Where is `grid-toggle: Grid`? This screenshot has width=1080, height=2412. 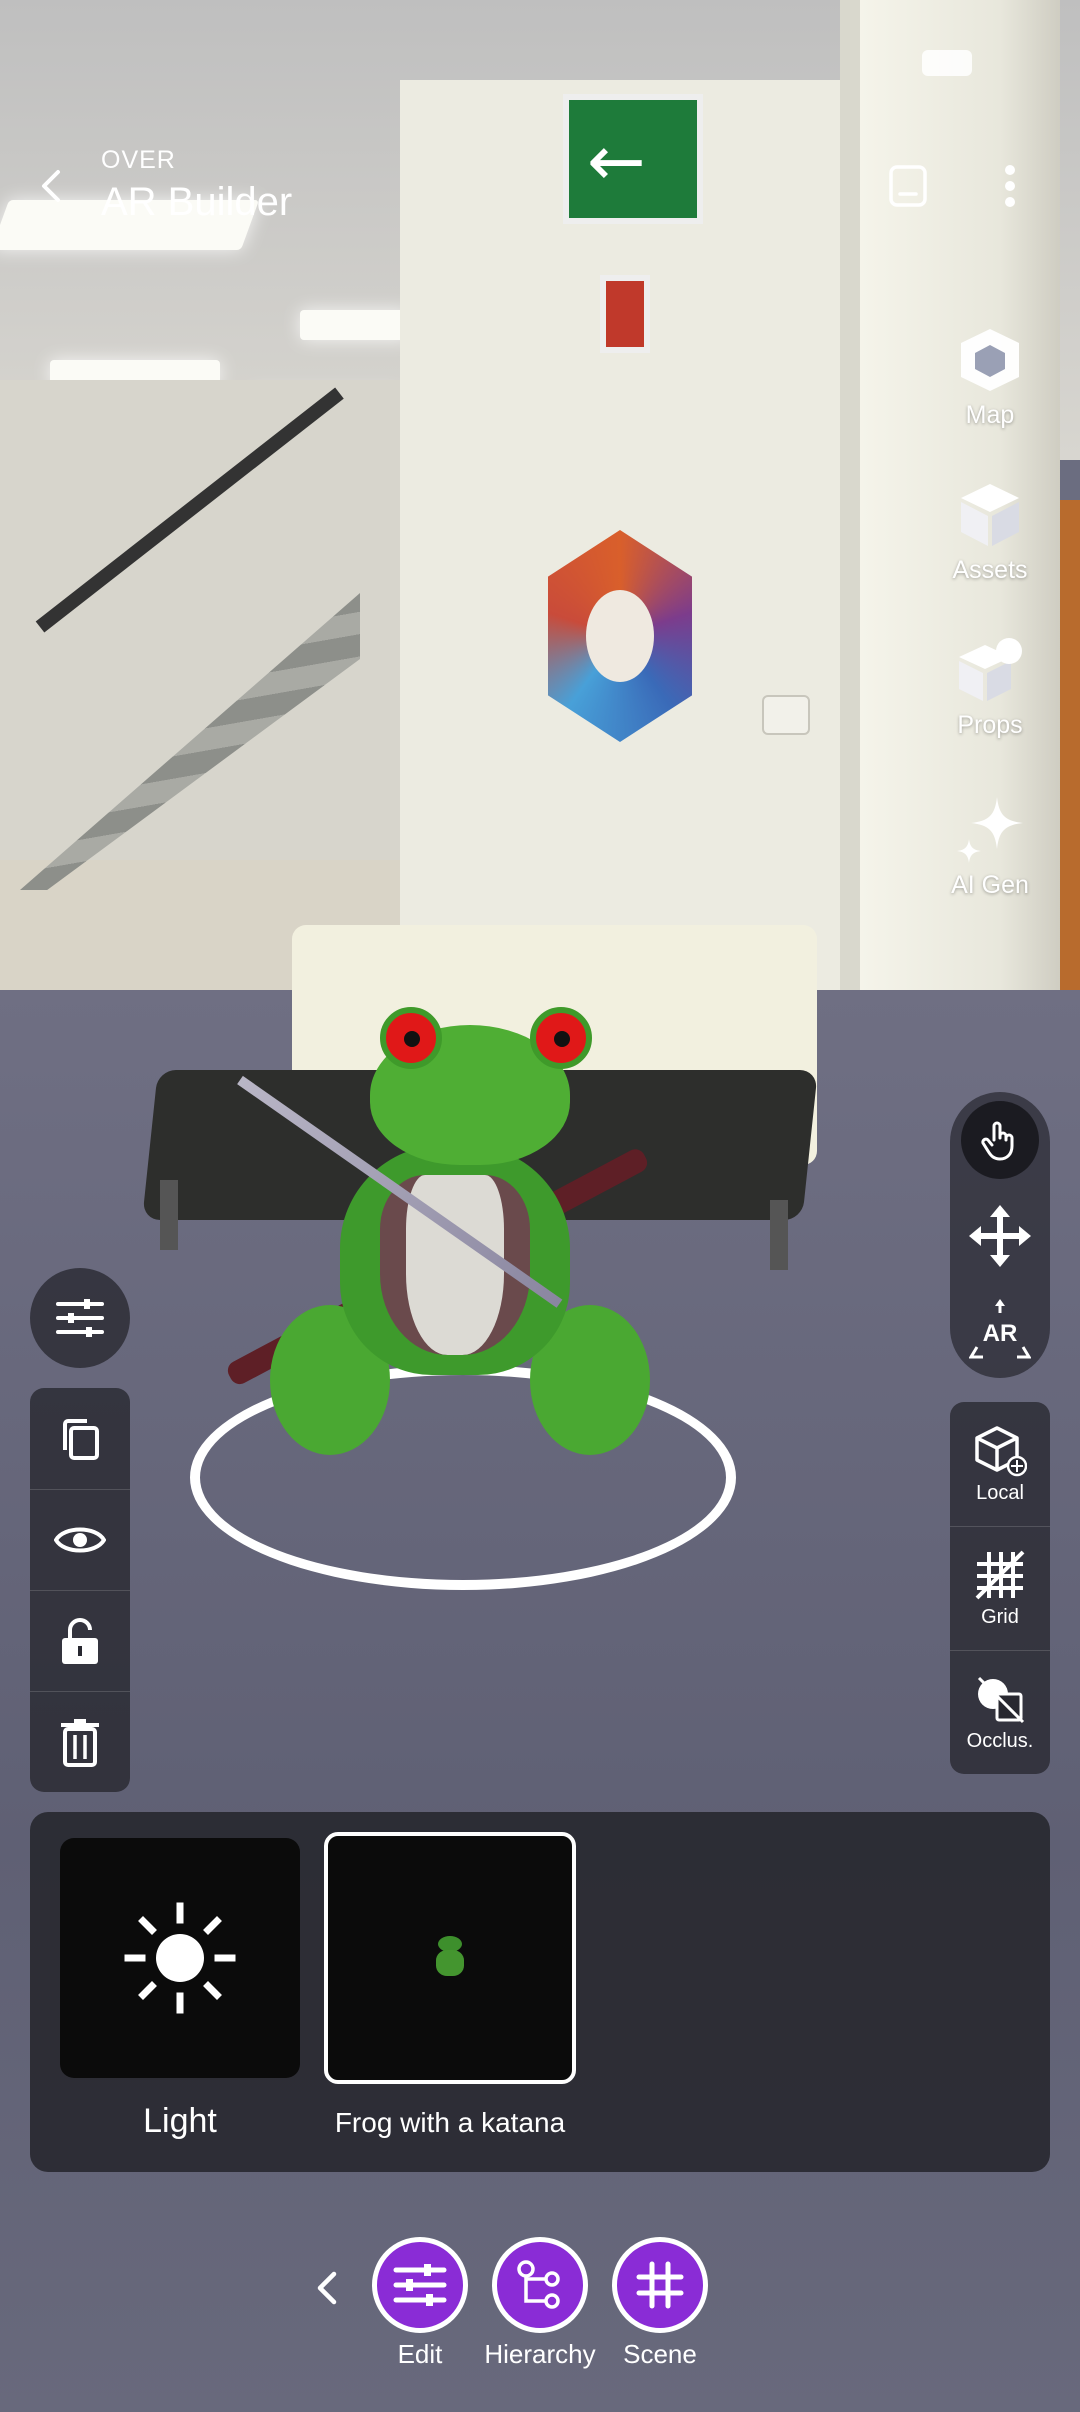
grid-toggle: Grid is located at coordinates (1000, 1588).